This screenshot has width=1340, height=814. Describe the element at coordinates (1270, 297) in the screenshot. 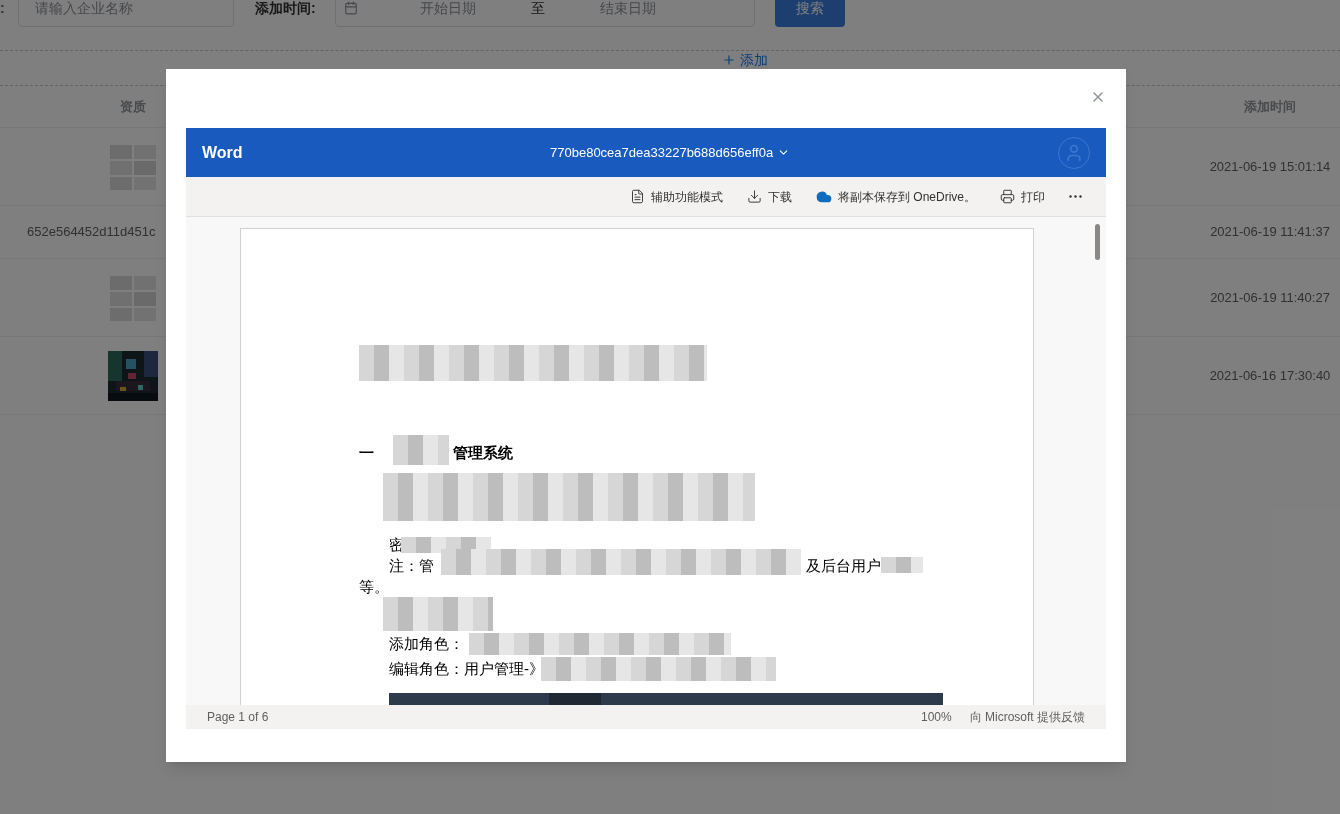

I see `table-cell-text: 2021-06-19 11:40:27` at that location.